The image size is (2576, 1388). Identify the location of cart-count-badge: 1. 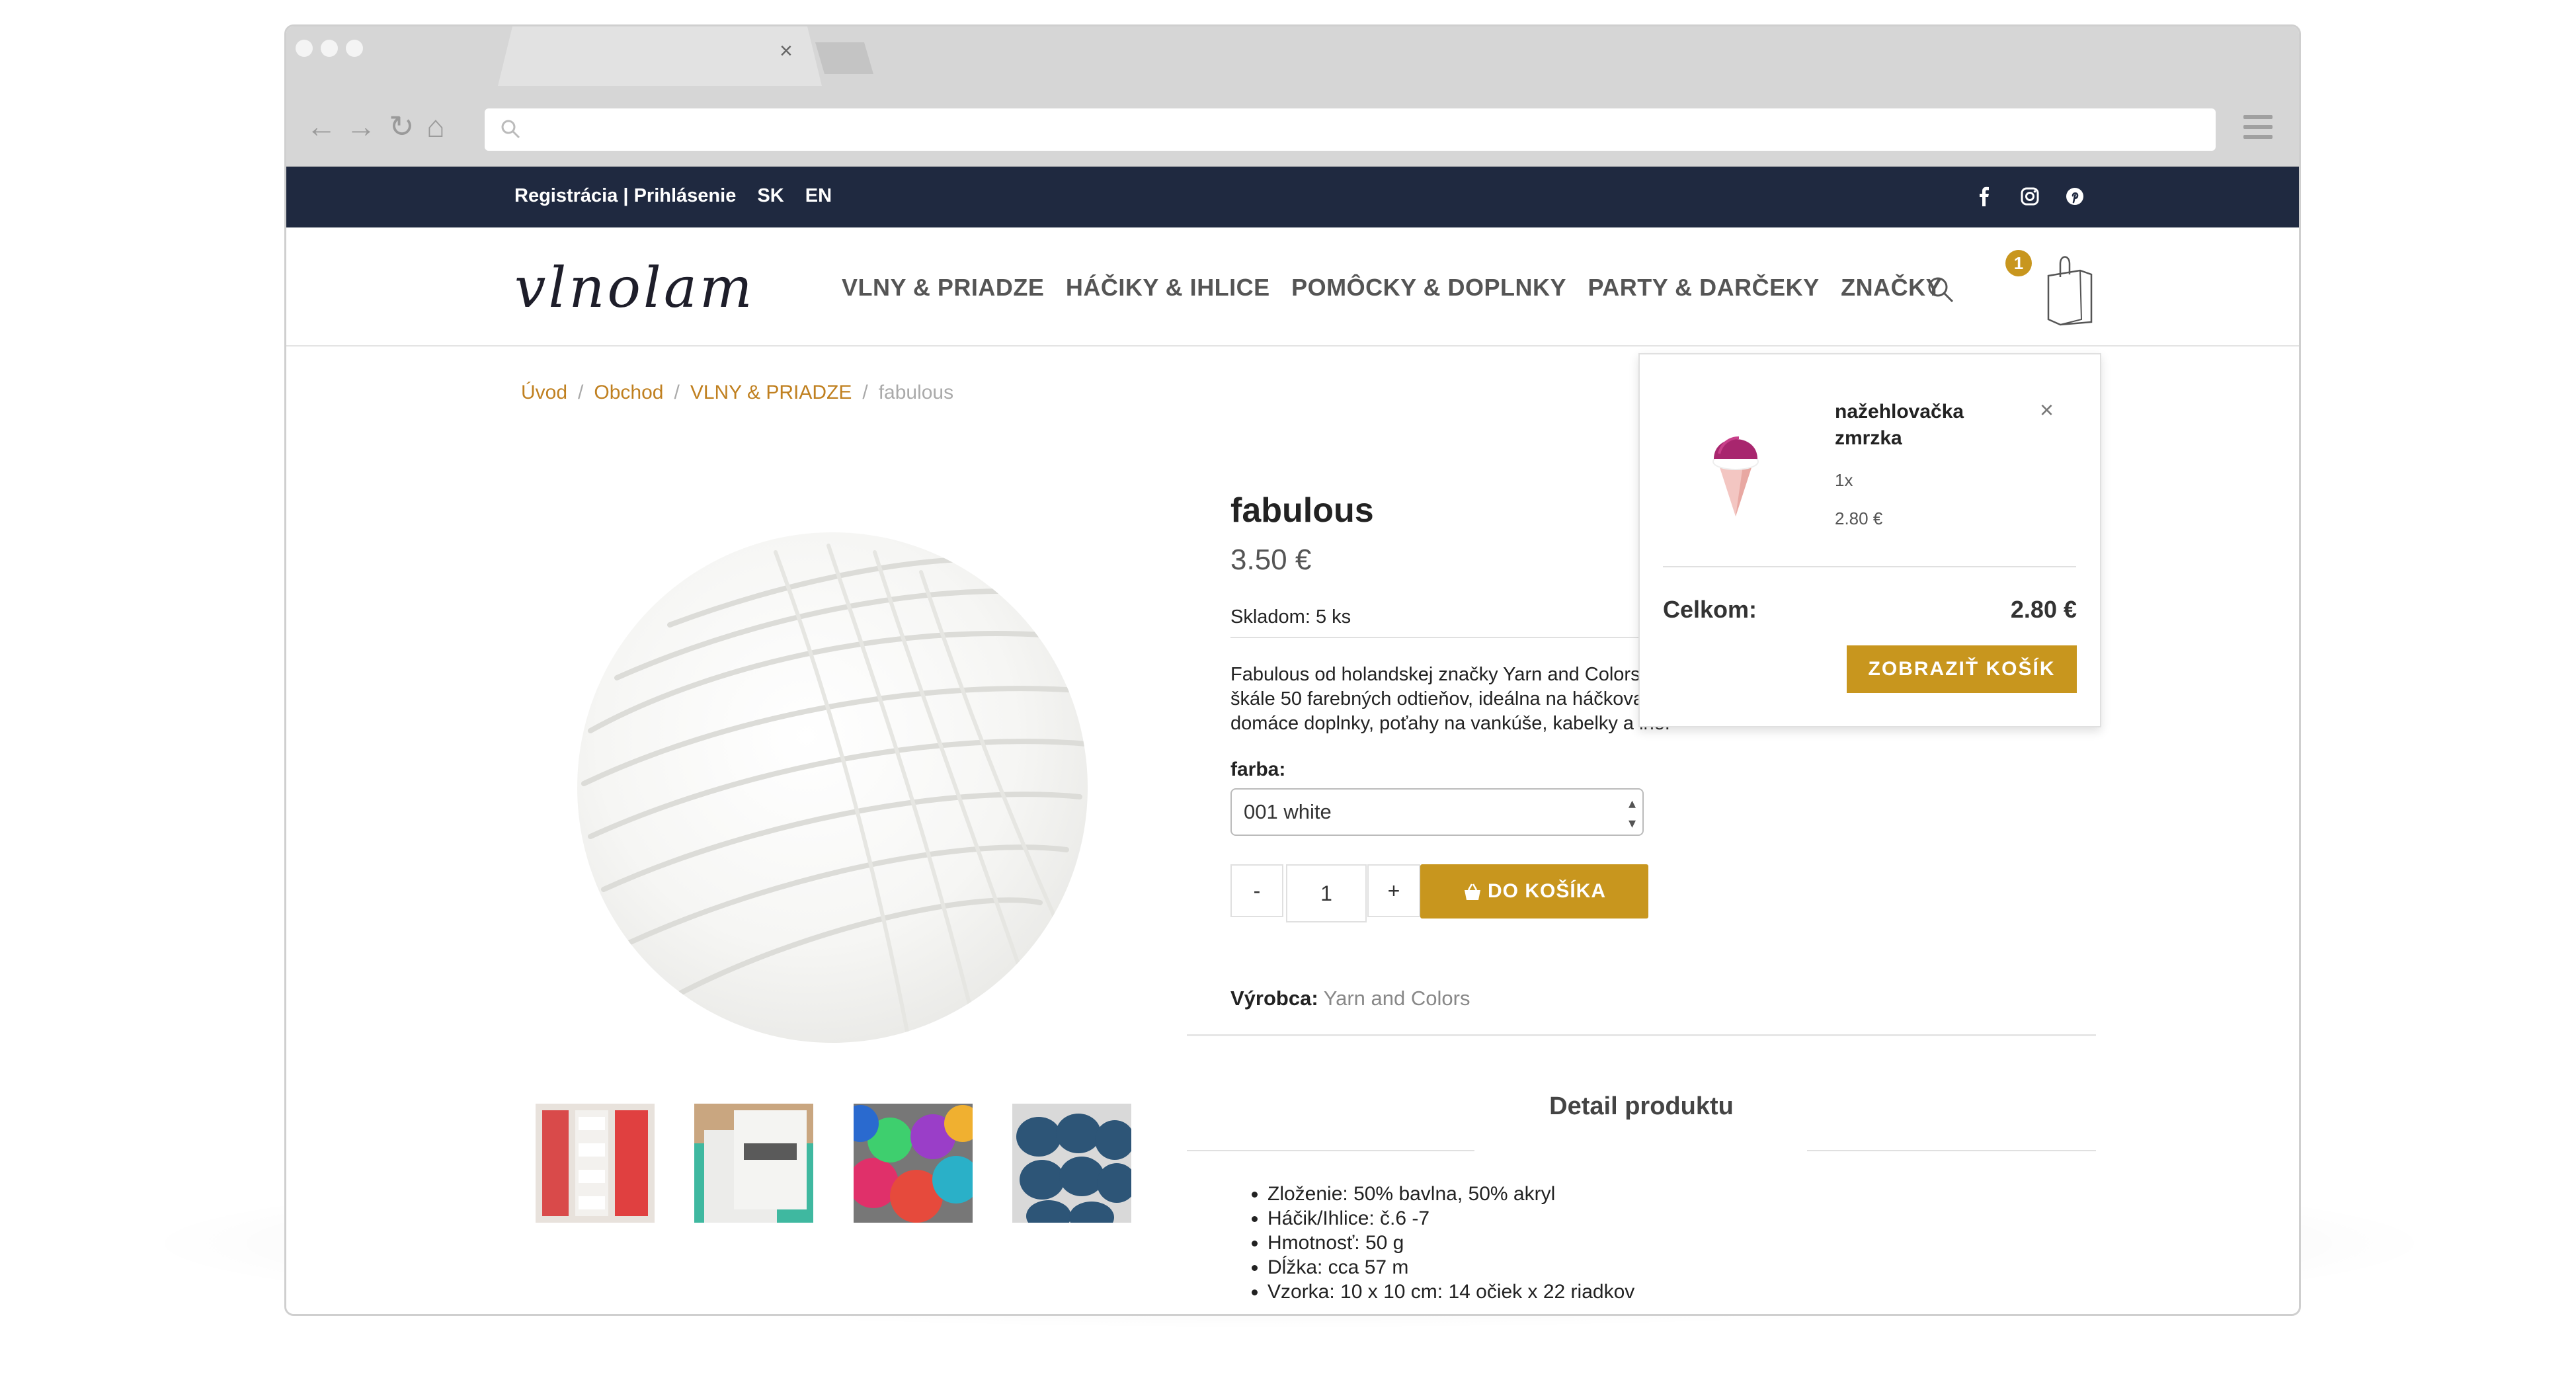
(2018, 263).